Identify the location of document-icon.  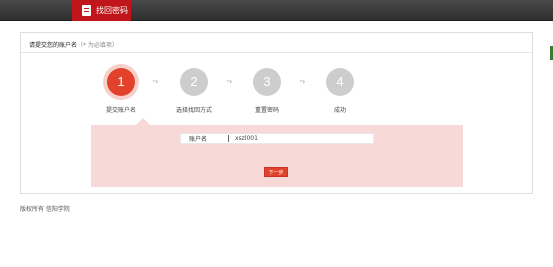
(86, 10).